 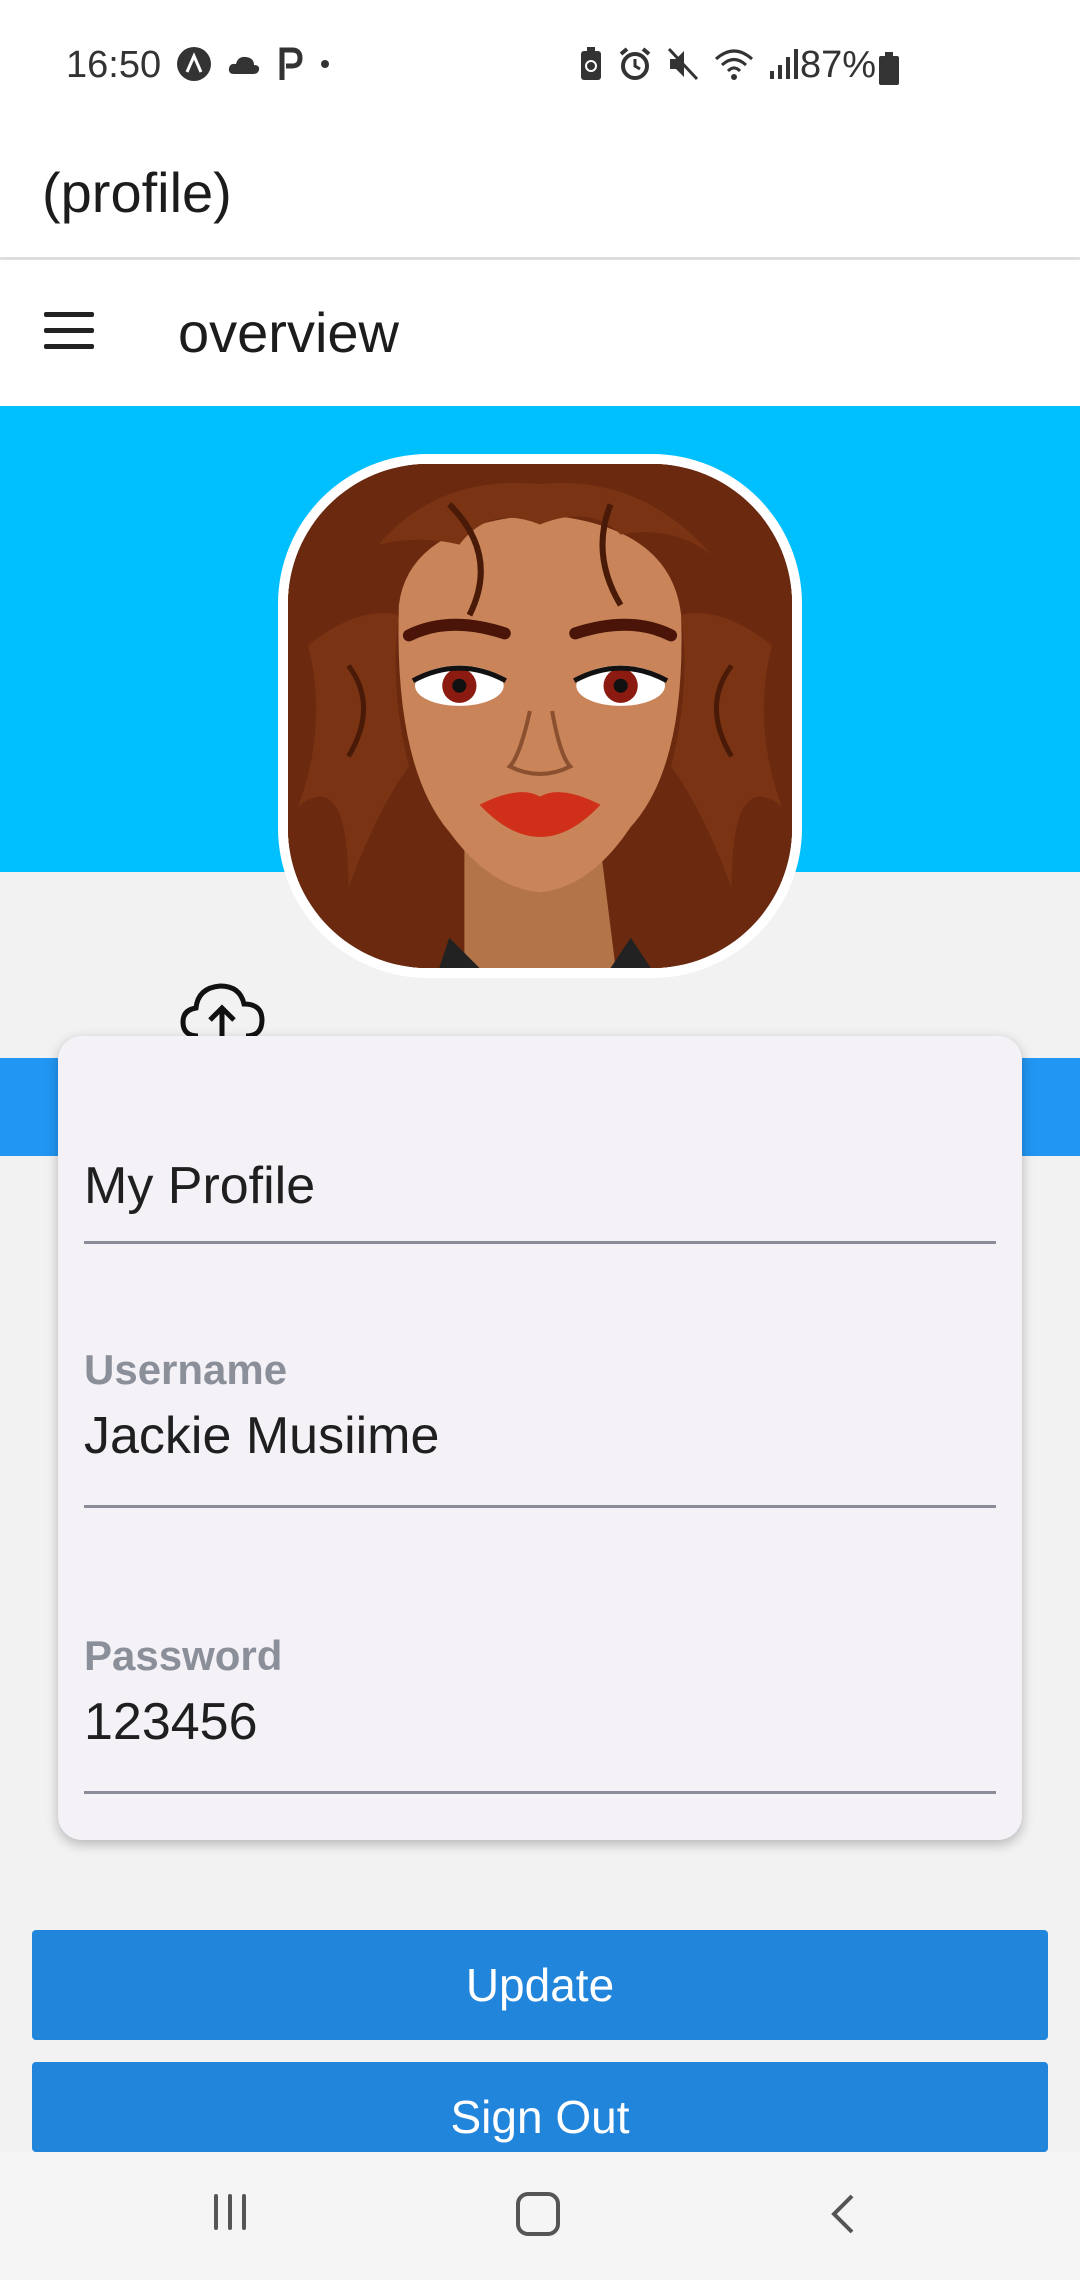 I want to click on weather-cloud-icon, so click(x=244, y=65).